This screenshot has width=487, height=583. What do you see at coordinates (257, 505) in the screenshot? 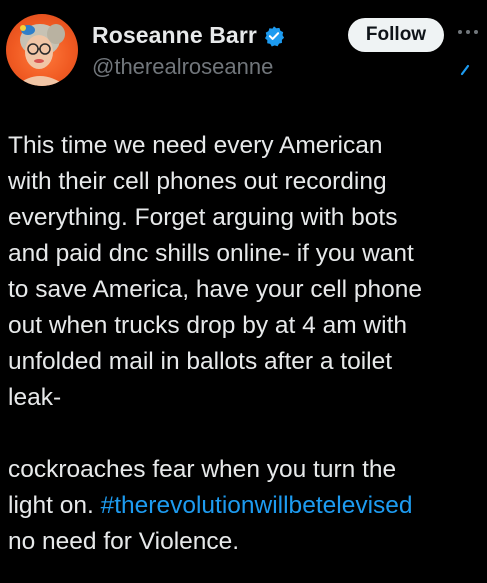
I see `hashtag-link: #therevolutionwillbetelevised` at bounding box center [257, 505].